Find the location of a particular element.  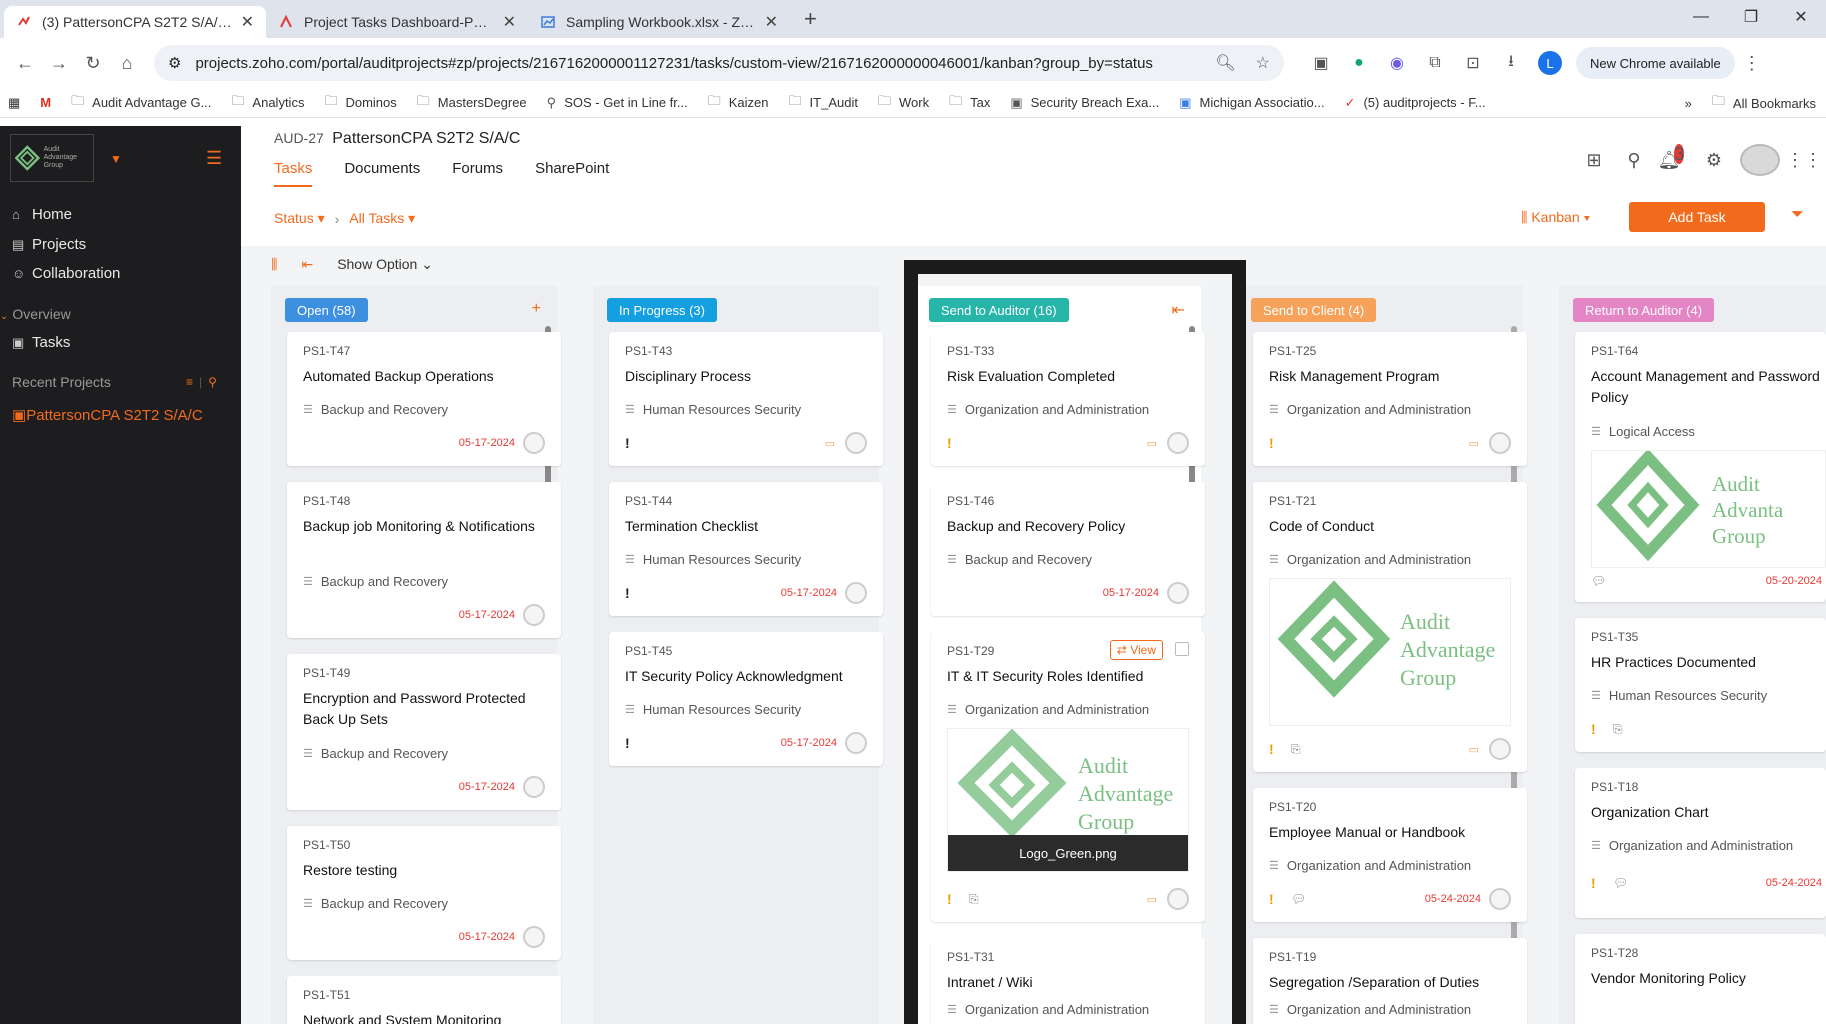

bookmark-folder: 🗀︎ MastersDegree is located at coordinates (472, 103).